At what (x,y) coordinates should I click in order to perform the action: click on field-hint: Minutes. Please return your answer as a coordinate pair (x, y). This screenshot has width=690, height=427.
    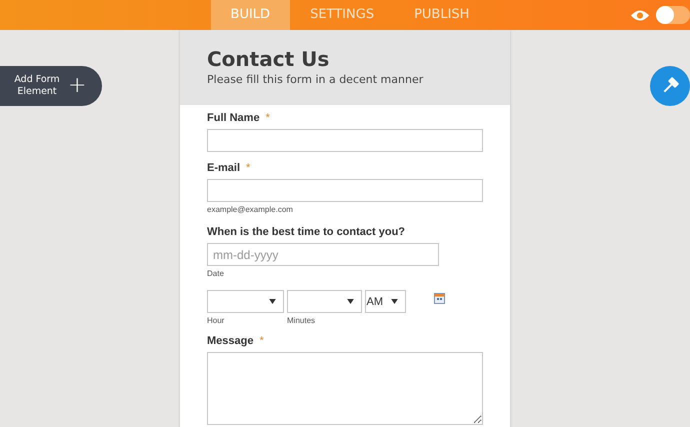
    Looking at the image, I should click on (301, 320).